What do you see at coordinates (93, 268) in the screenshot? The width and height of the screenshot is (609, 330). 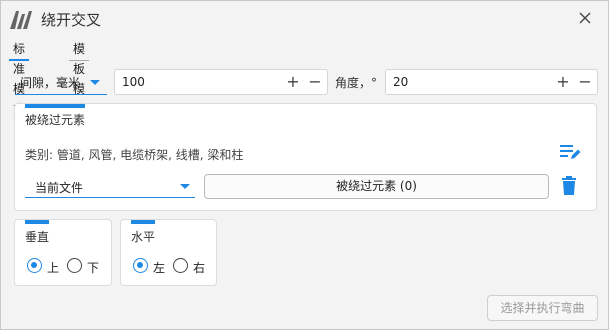 I see `radio-down-label: 下` at bounding box center [93, 268].